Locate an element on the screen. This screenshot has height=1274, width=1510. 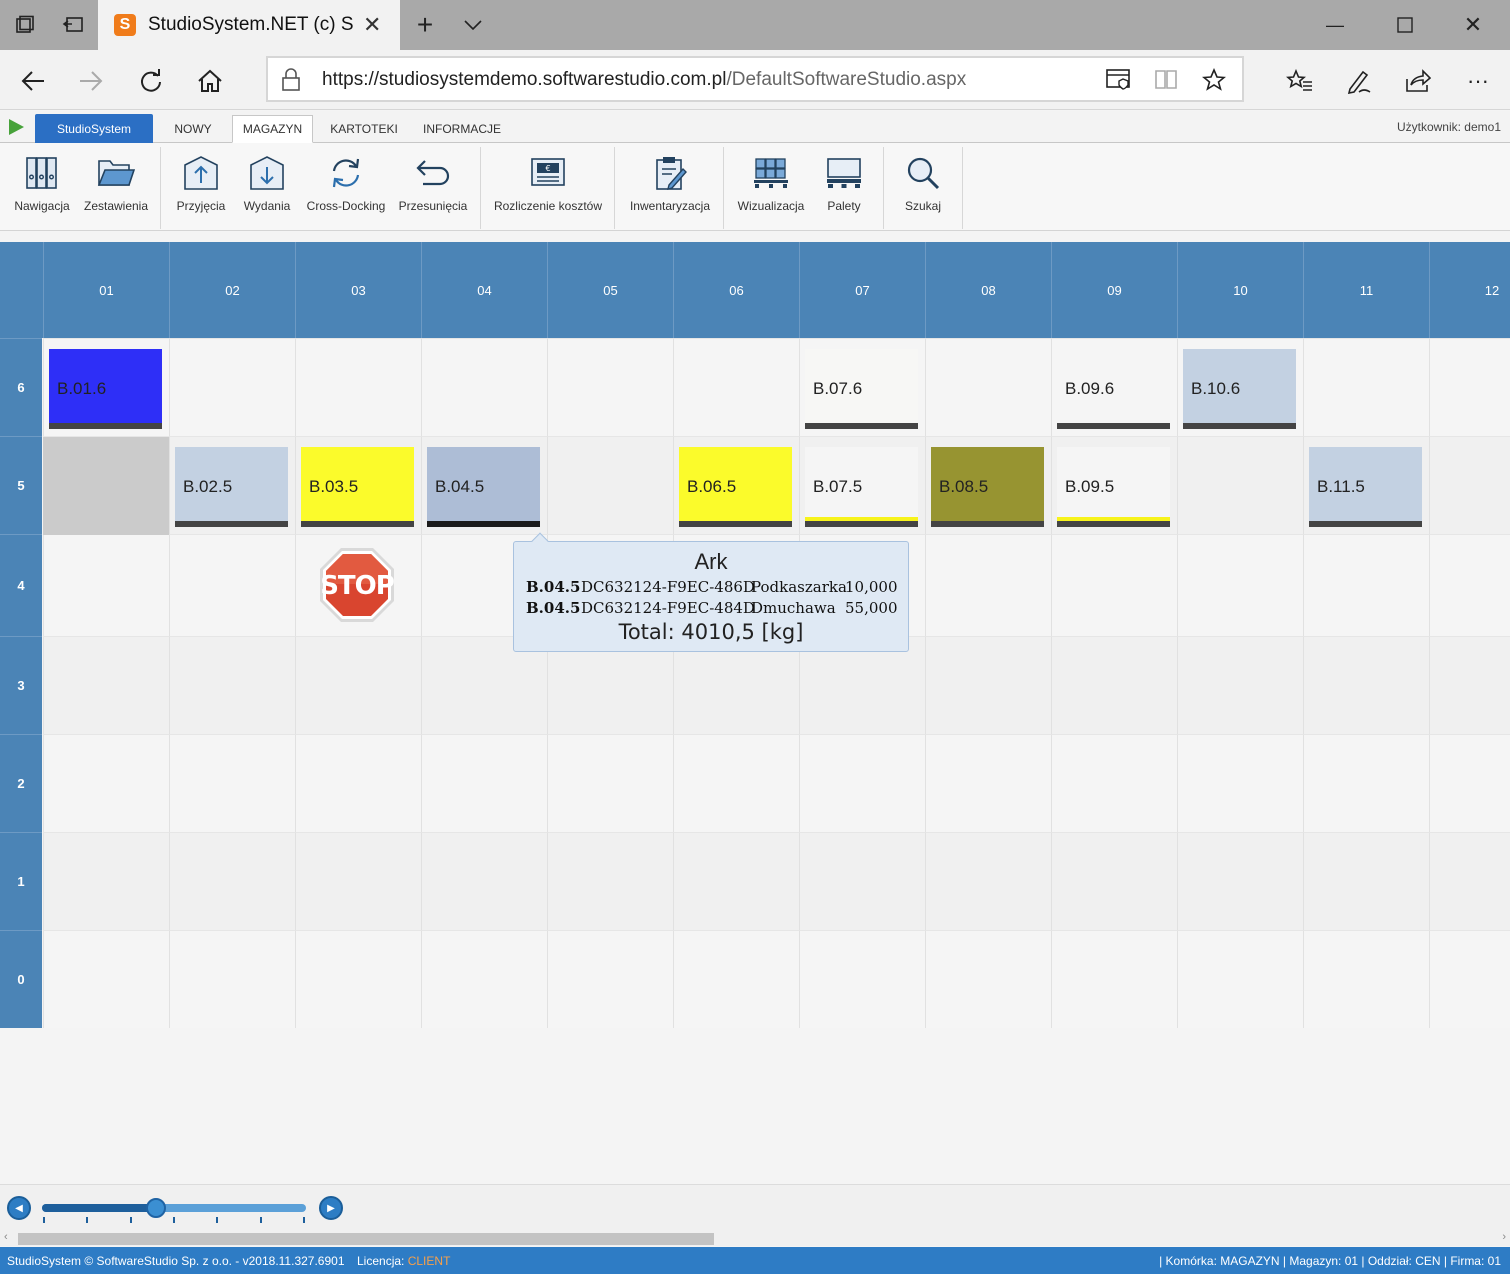
favorite-star-icon is located at coordinates (1214, 82).